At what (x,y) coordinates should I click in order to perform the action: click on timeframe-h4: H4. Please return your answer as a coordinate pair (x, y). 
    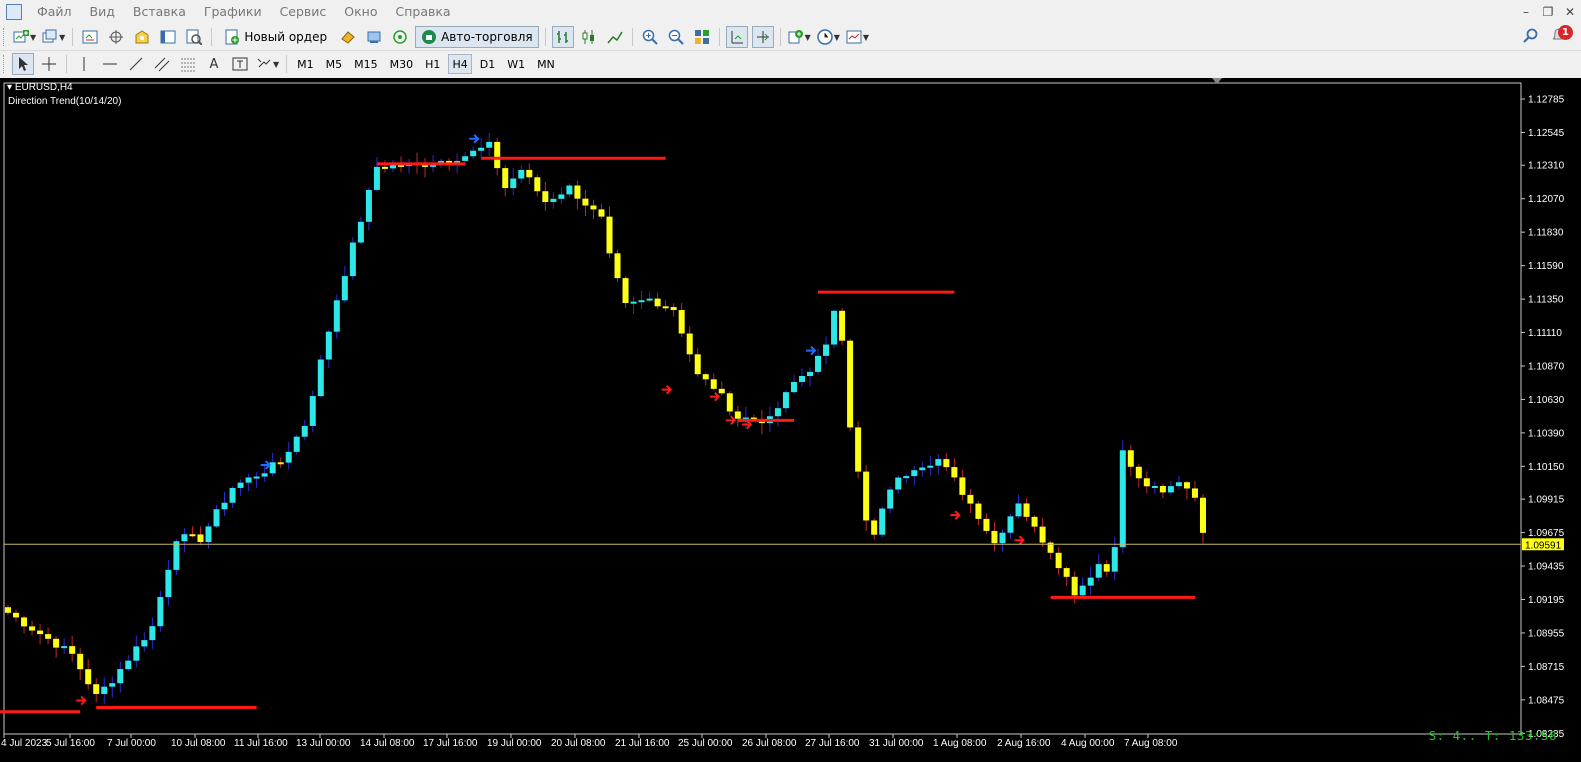
    Looking at the image, I should click on (460, 64).